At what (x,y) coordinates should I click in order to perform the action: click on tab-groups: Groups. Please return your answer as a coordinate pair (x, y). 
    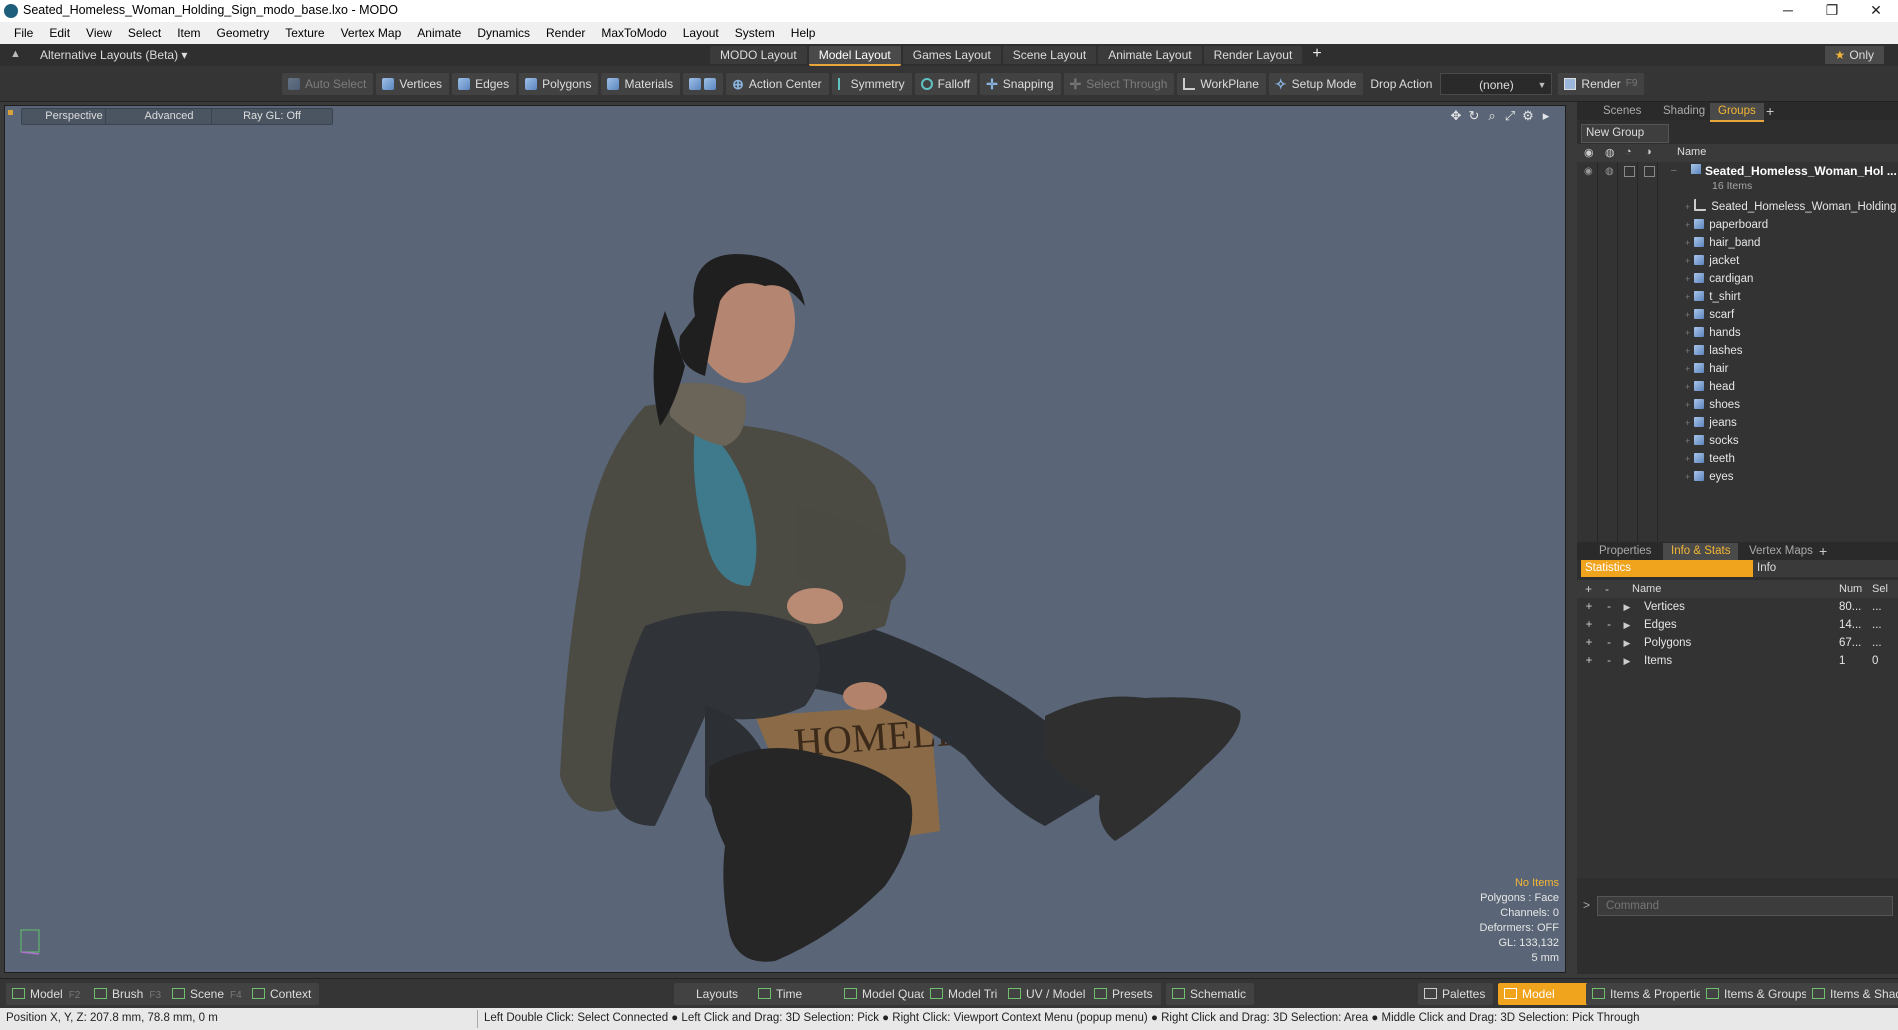
    Looking at the image, I should click on (1737, 112).